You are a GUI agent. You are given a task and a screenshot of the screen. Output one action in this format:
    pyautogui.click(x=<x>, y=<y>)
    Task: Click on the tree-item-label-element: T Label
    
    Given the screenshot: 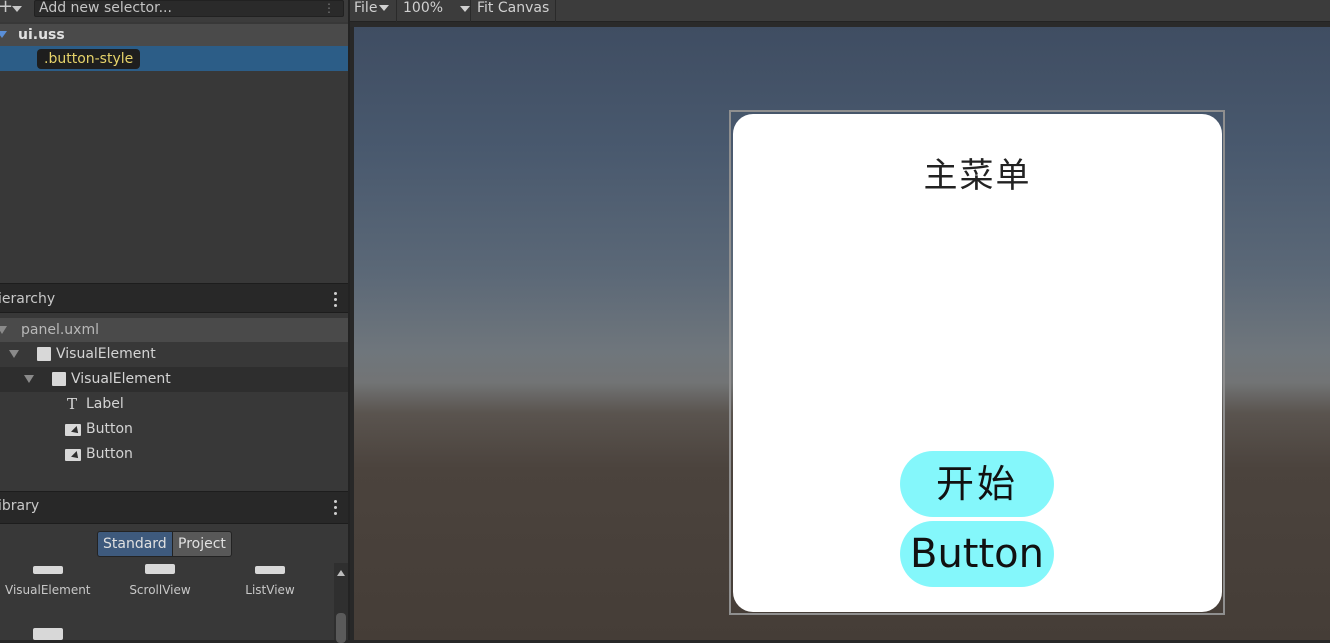 What is the action you would take?
    pyautogui.click(x=174, y=404)
    